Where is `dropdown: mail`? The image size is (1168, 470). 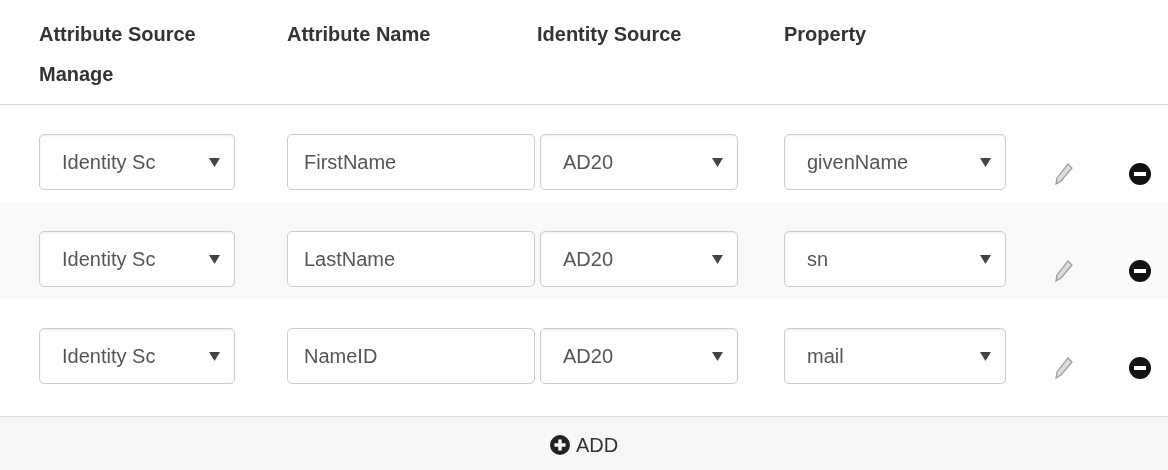
dropdown: mail is located at coordinates (895, 356).